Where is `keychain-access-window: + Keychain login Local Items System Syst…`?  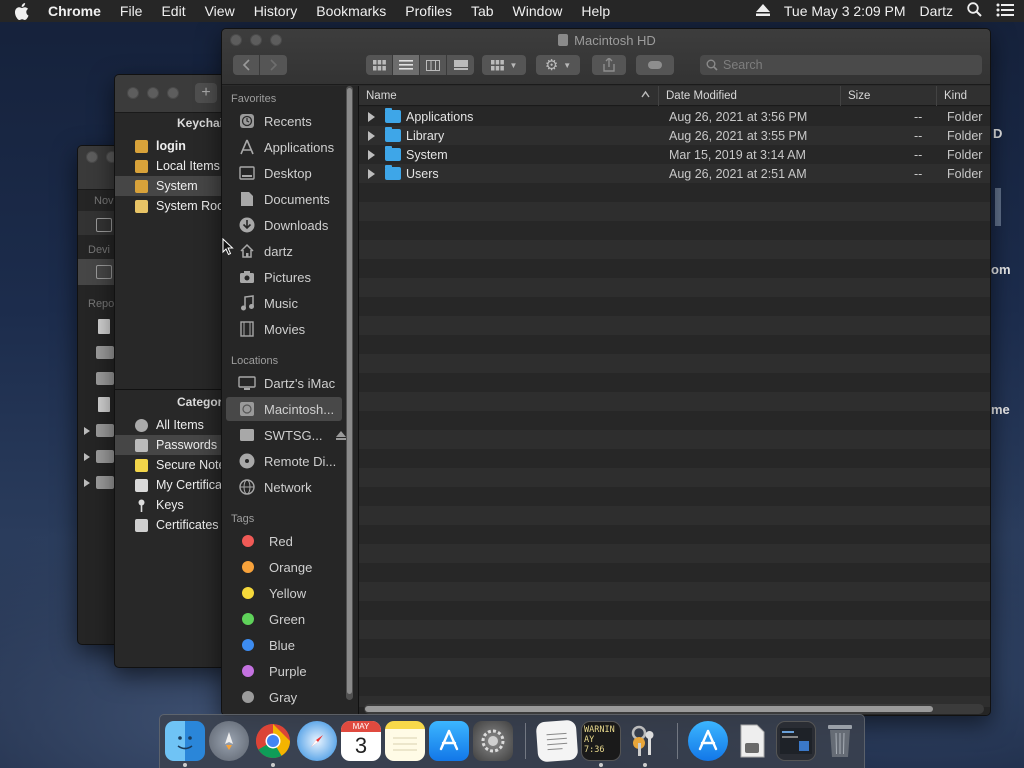 keychain-access-window: + Keychain login Local Items System Syst… is located at coordinates (174, 371).